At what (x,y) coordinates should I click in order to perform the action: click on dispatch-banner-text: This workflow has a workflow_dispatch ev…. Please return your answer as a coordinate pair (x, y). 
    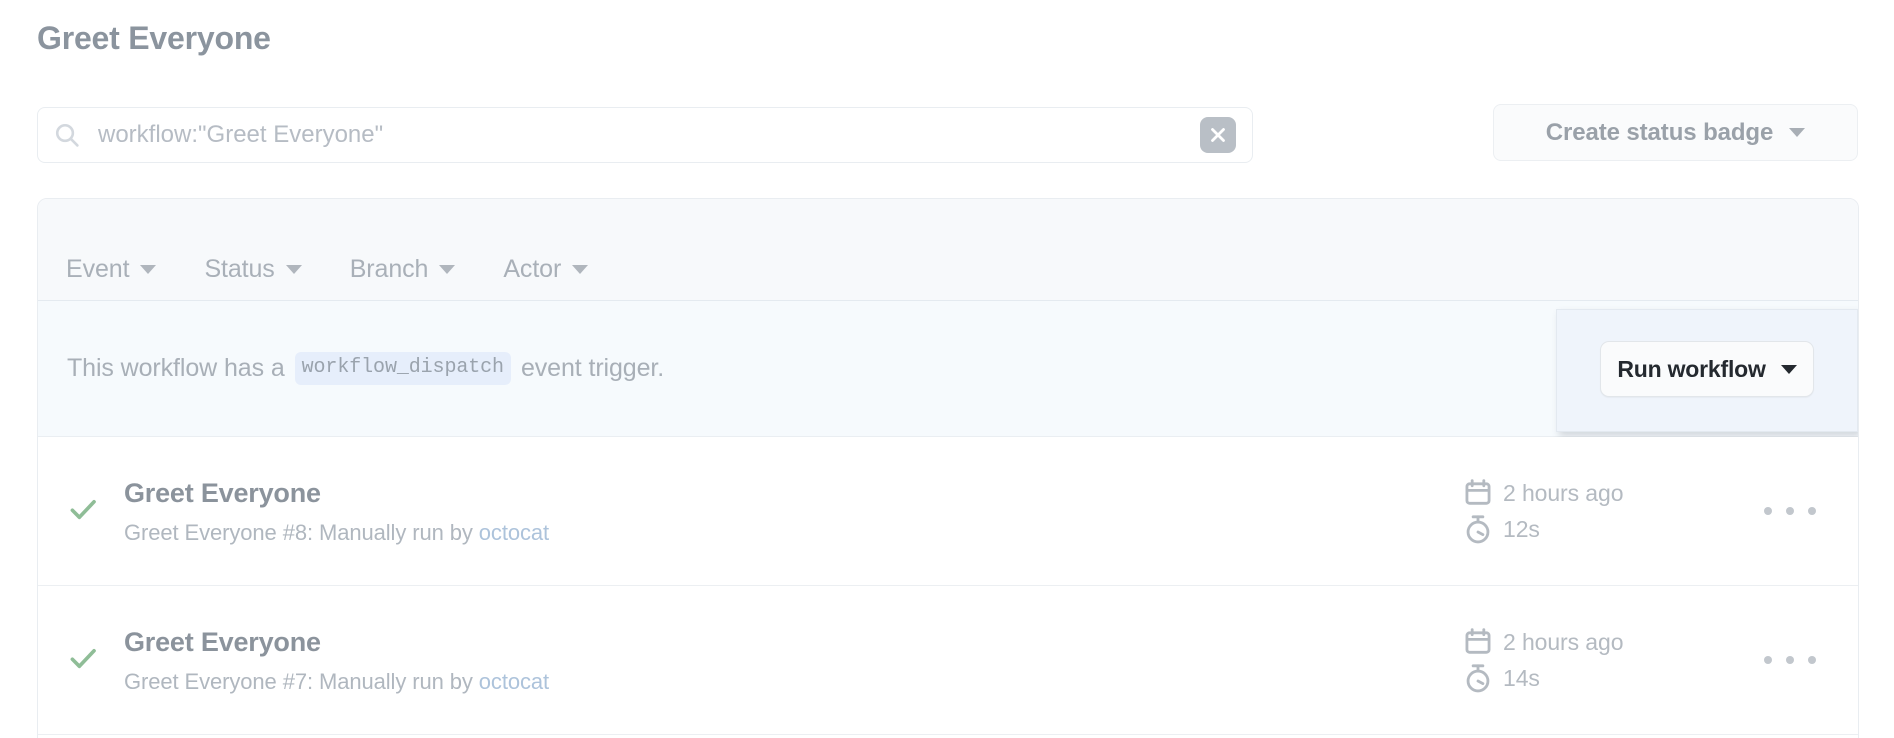
    Looking at the image, I should click on (365, 368).